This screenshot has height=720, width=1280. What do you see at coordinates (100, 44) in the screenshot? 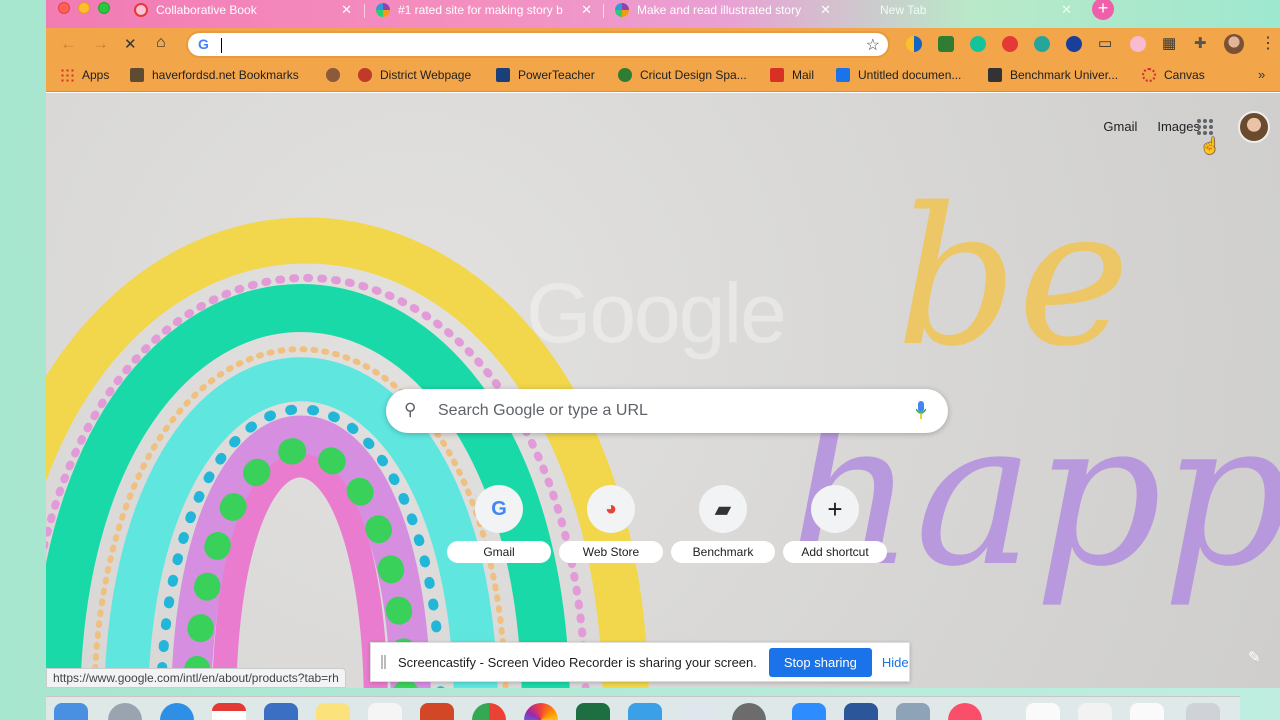
I see `forward-arrow-icon: →` at bounding box center [100, 44].